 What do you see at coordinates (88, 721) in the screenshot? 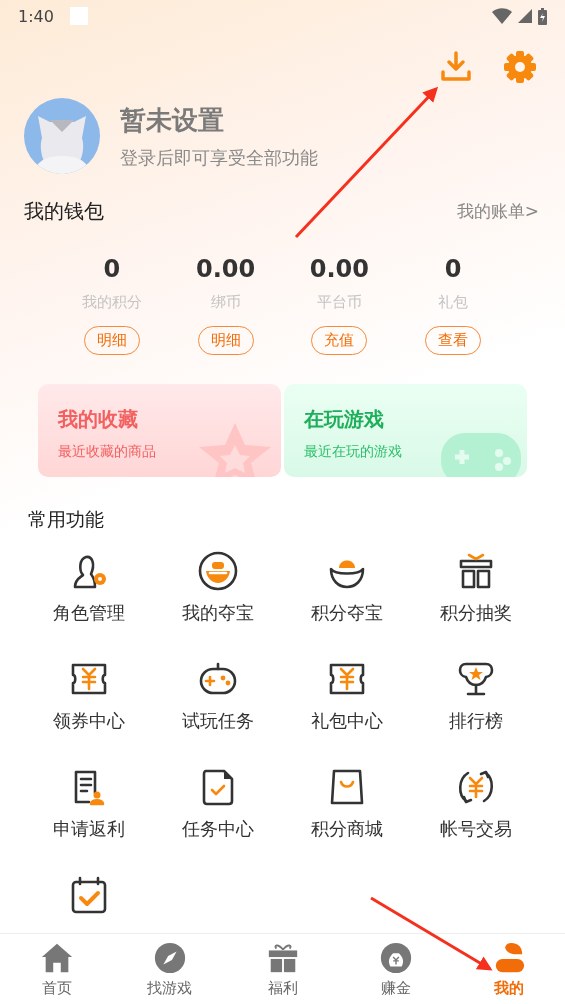
I see `function-label: 领券中心` at bounding box center [88, 721].